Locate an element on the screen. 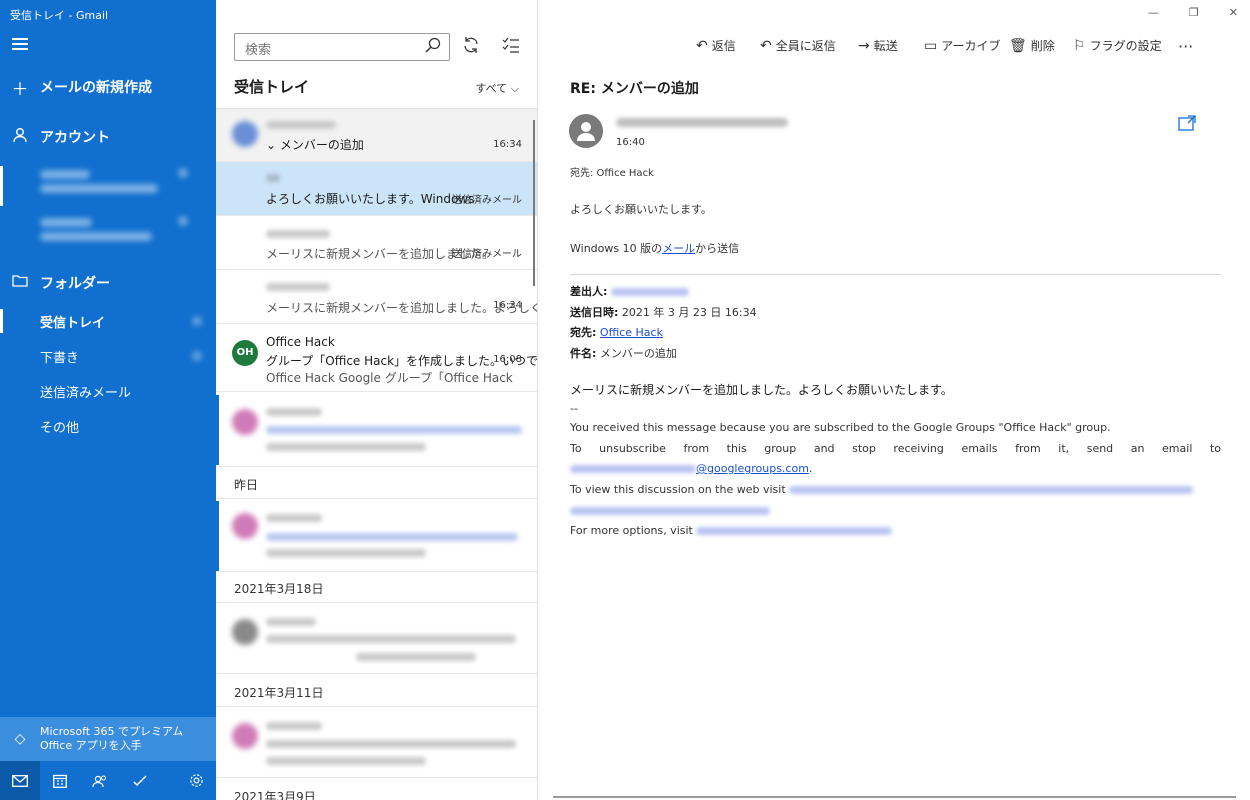 This screenshot has width=1250, height=800. filter-dropdown: すべて ⌵ is located at coordinates (497, 88).